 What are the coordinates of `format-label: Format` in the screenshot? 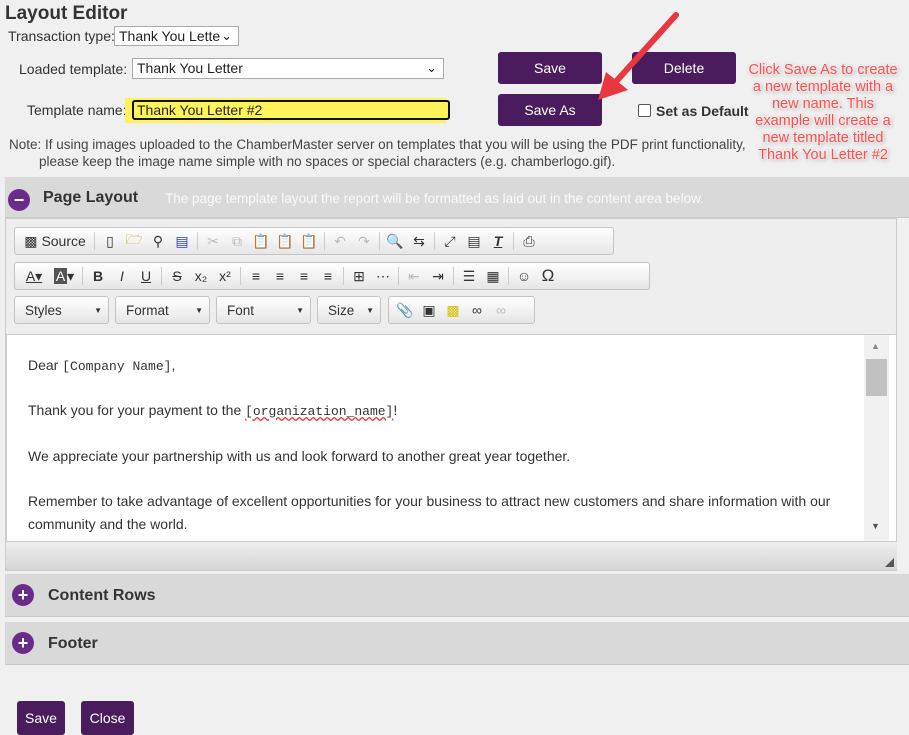 It's located at (147, 310).